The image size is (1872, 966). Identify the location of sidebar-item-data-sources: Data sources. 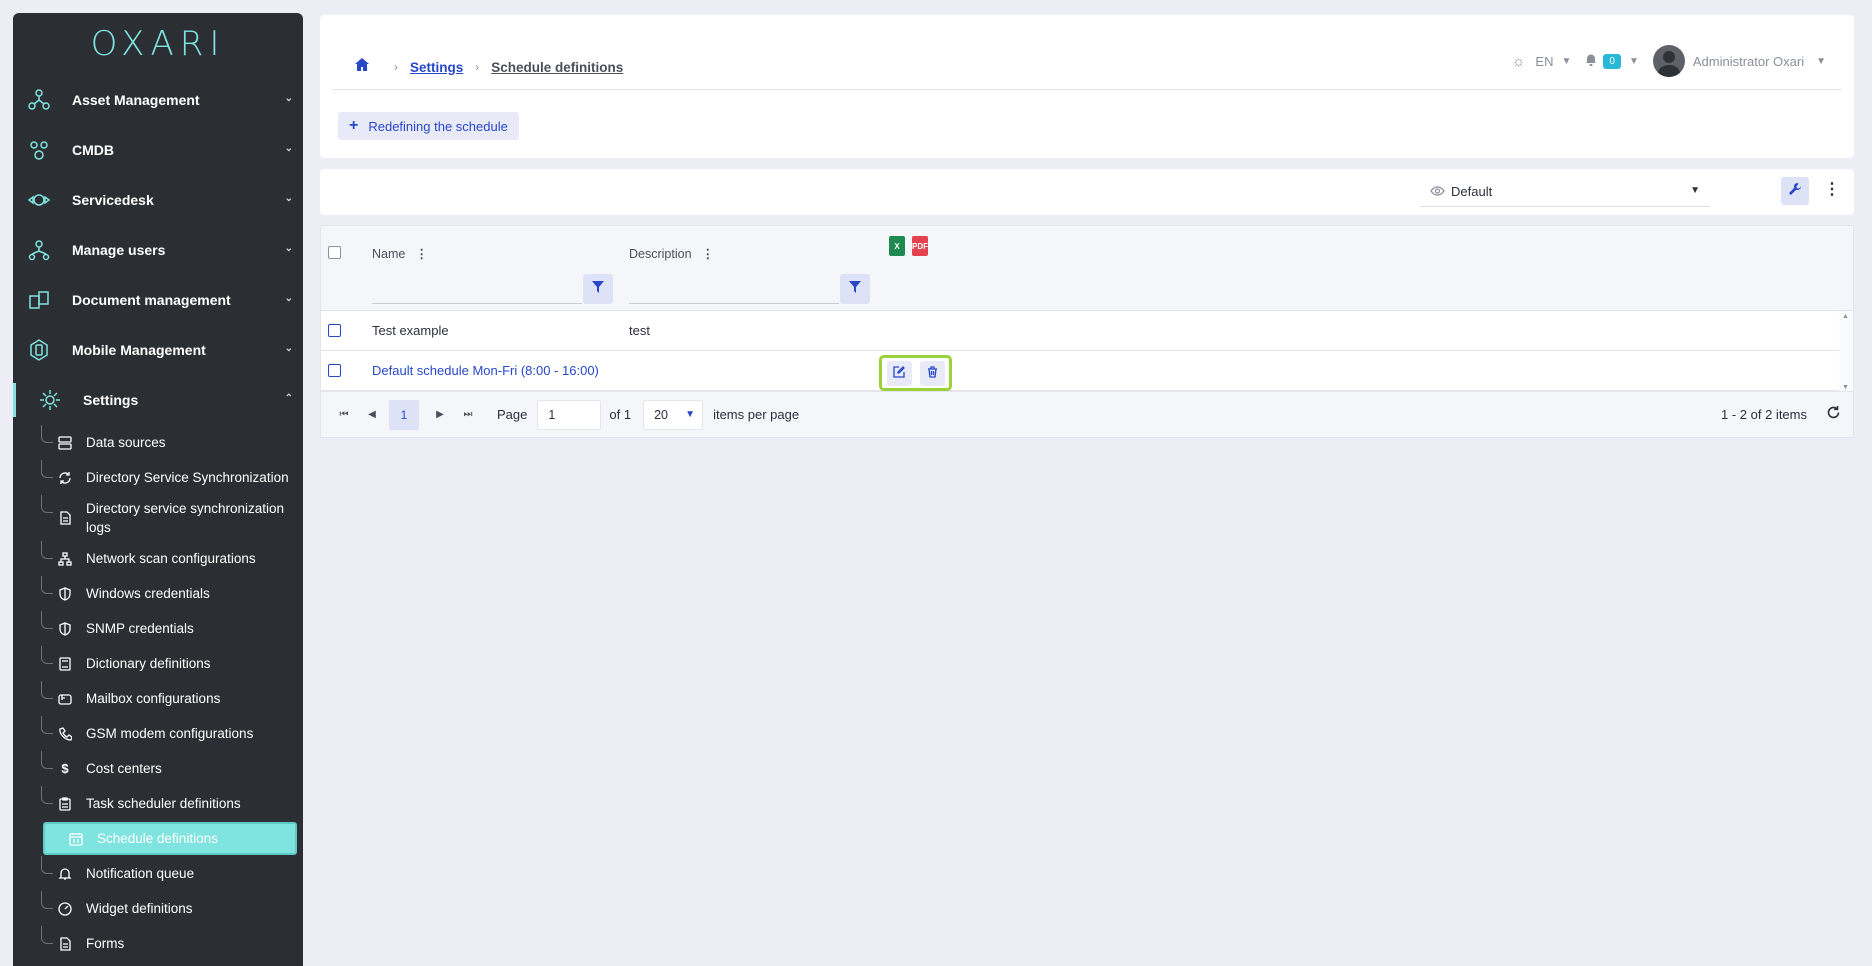
(158, 442).